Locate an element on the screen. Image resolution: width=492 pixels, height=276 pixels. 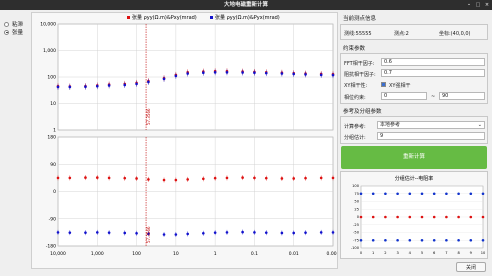
close-button: 关闭 is located at coordinates (471, 267).